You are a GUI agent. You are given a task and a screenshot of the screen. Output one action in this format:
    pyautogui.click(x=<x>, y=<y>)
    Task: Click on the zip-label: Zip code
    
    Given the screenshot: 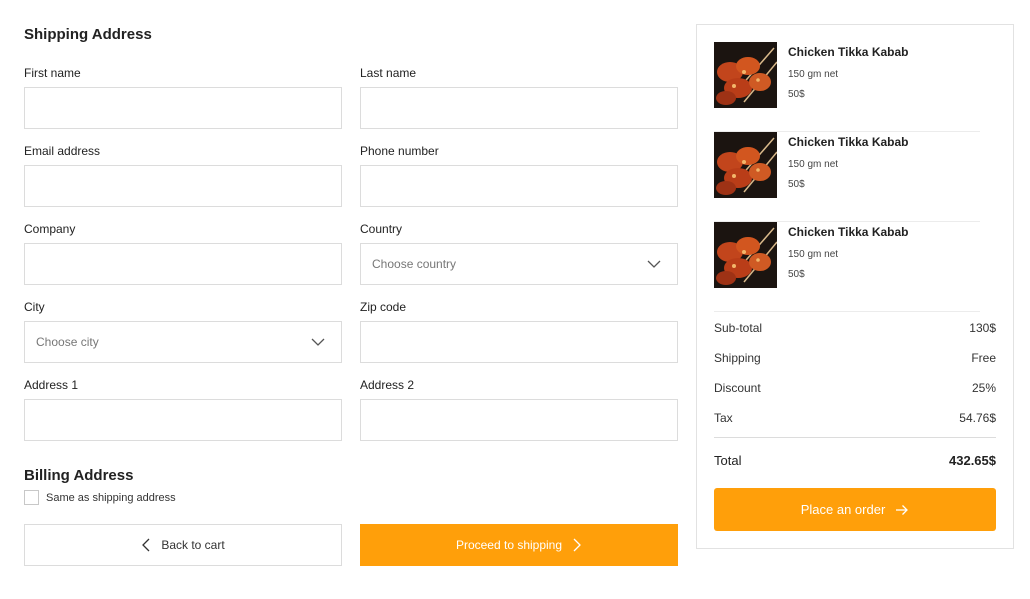 What is the action you would take?
    pyautogui.click(x=383, y=307)
    